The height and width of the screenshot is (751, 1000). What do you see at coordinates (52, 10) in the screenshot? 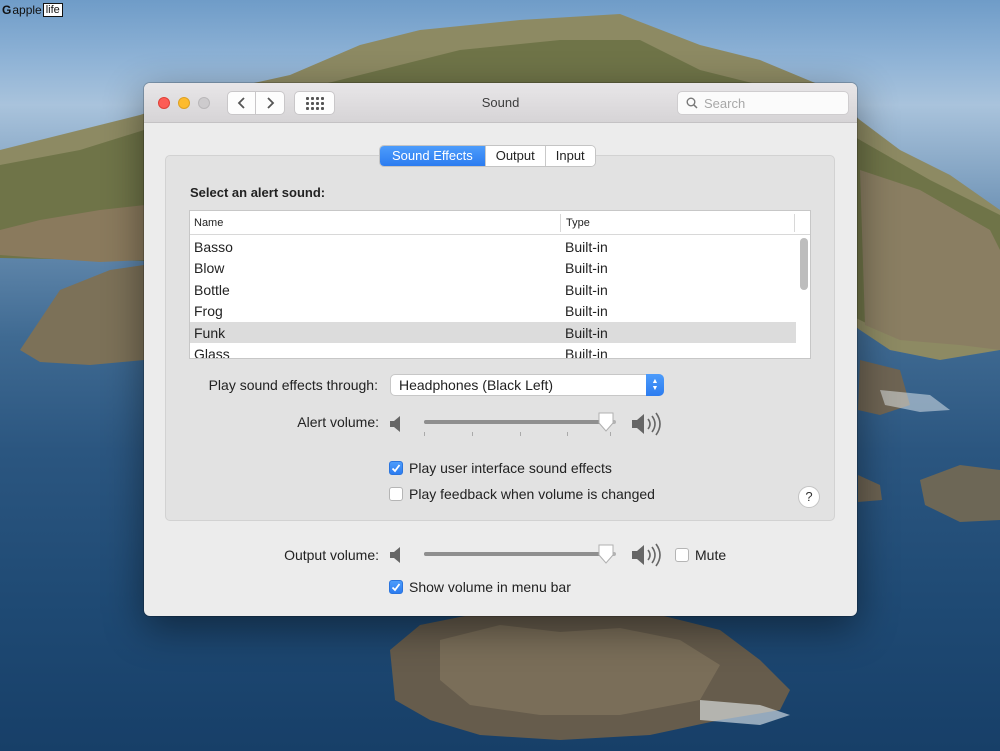
I see `watermark-life: life` at bounding box center [52, 10].